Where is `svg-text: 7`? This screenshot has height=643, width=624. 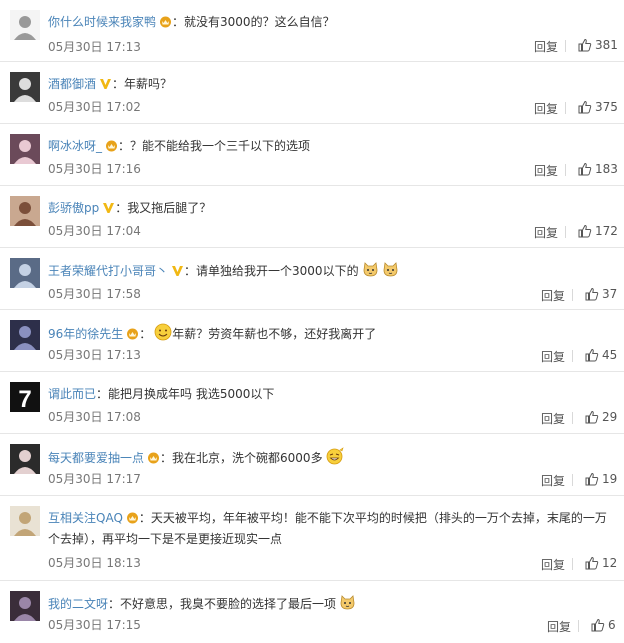
svg-text: 7 is located at coordinates (24, 399).